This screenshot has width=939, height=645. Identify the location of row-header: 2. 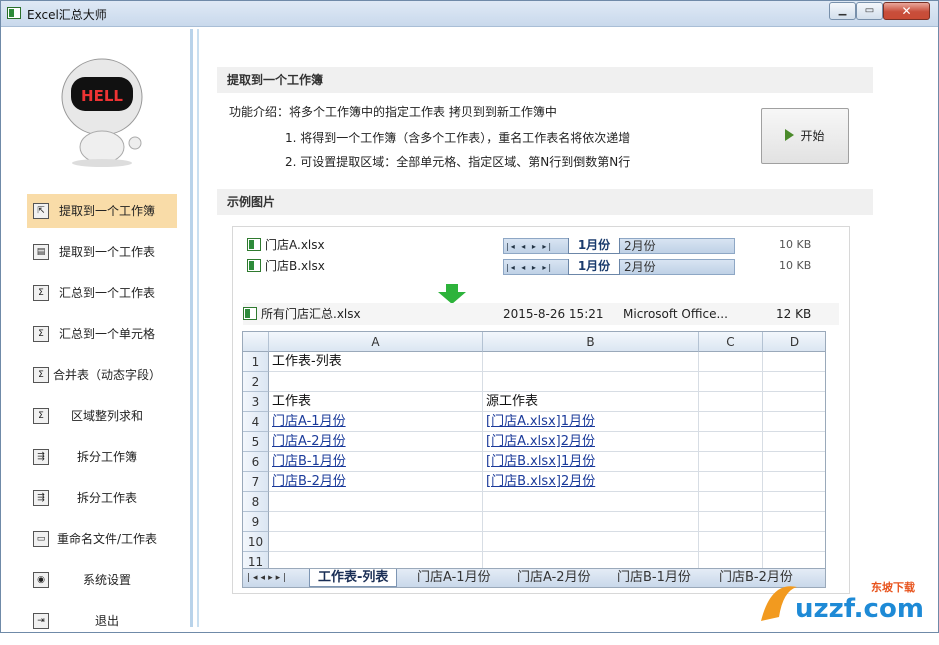
(256, 382).